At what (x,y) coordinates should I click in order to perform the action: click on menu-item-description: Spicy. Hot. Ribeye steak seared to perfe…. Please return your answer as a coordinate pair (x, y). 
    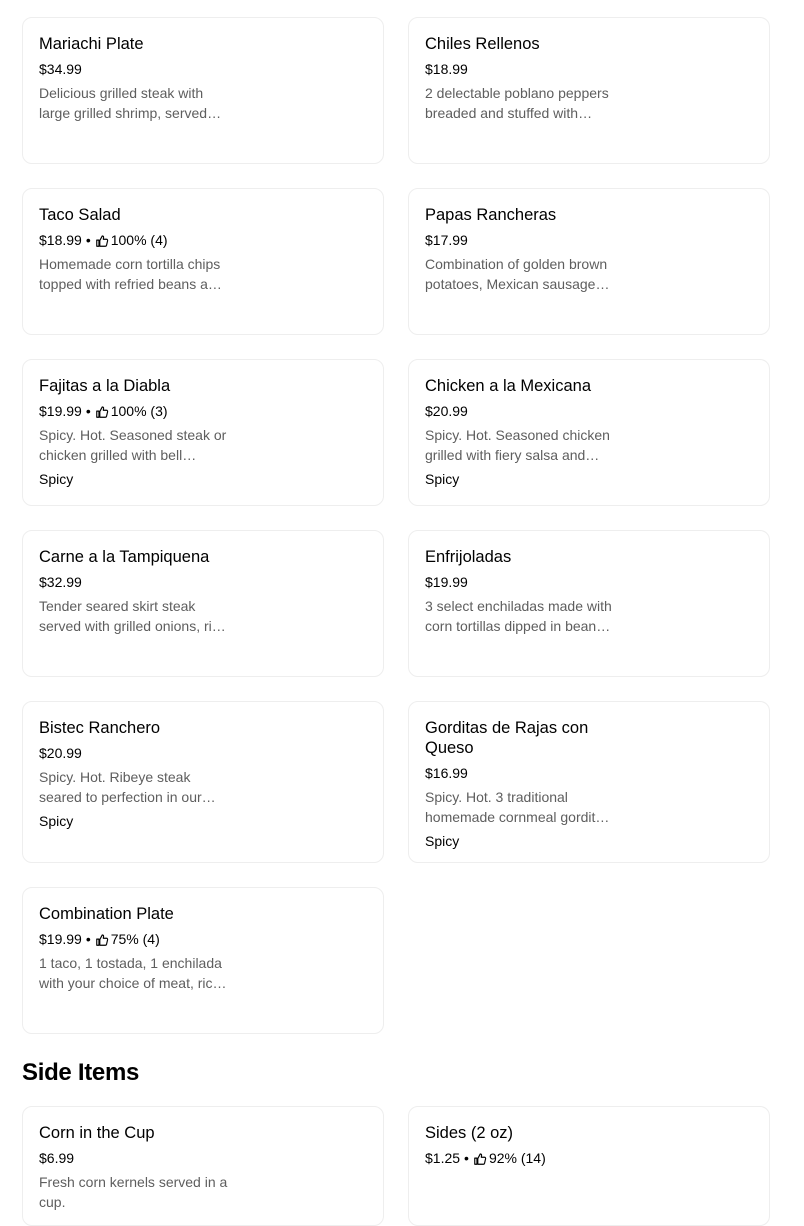
    Looking at the image, I should click on (120, 787).